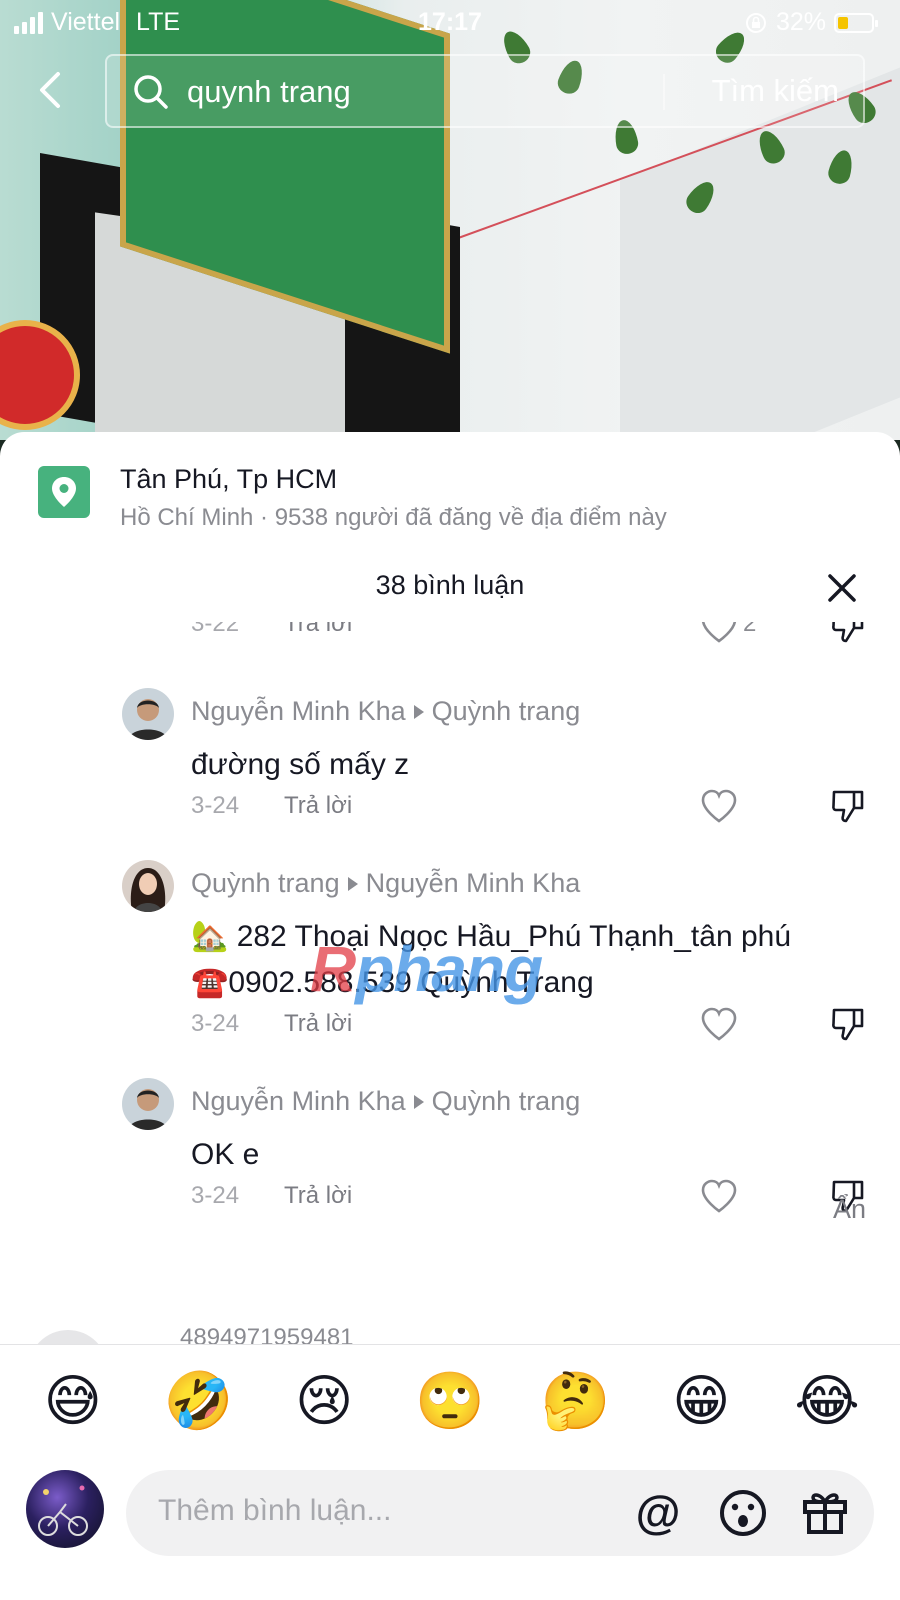 This screenshot has width=900, height=1600. What do you see at coordinates (825, 1511) in the screenshot?
I see `gift-icon` at bounding box center [825, 1511].